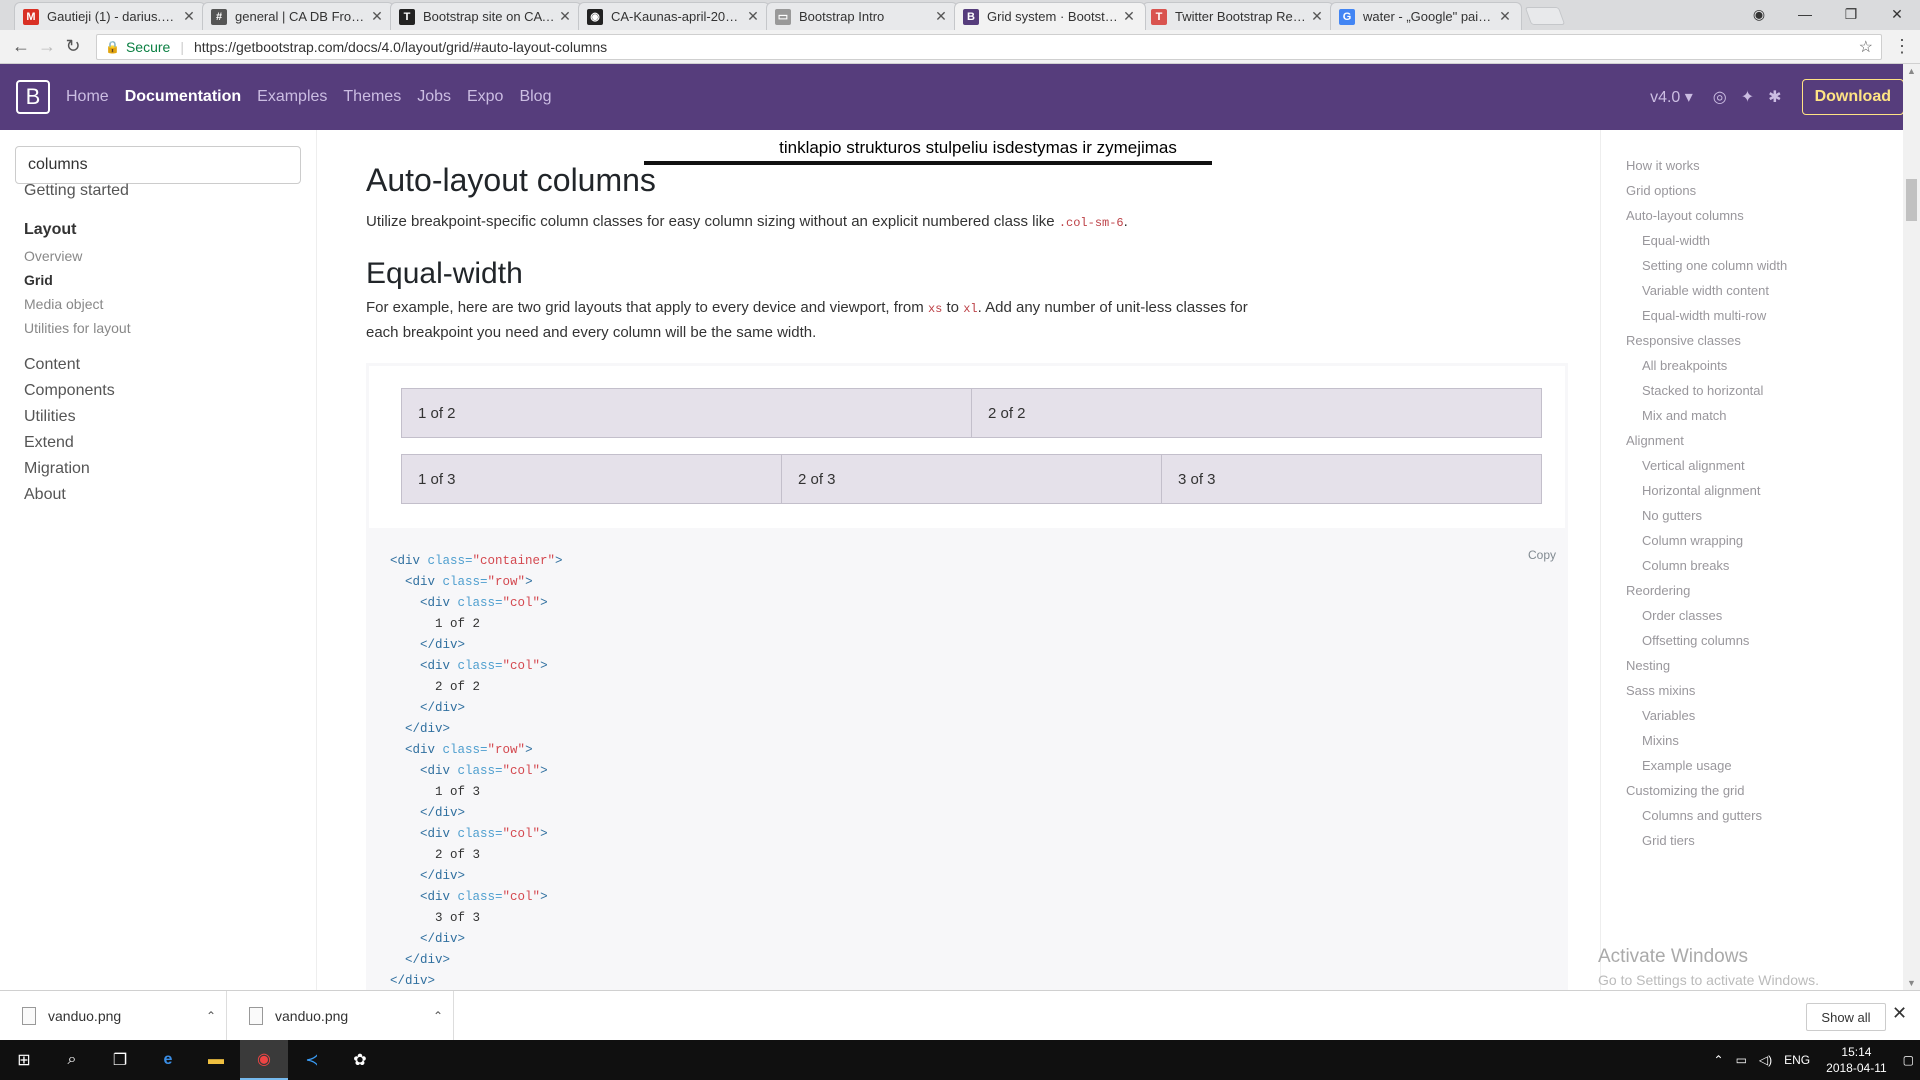 The height and width of the screenshot is (1080, 1920). Describe the element at coordinates (862, 16) in the screenshot. I see `browser-tab: ▭ Bootstrap Intro ✕` at that location.